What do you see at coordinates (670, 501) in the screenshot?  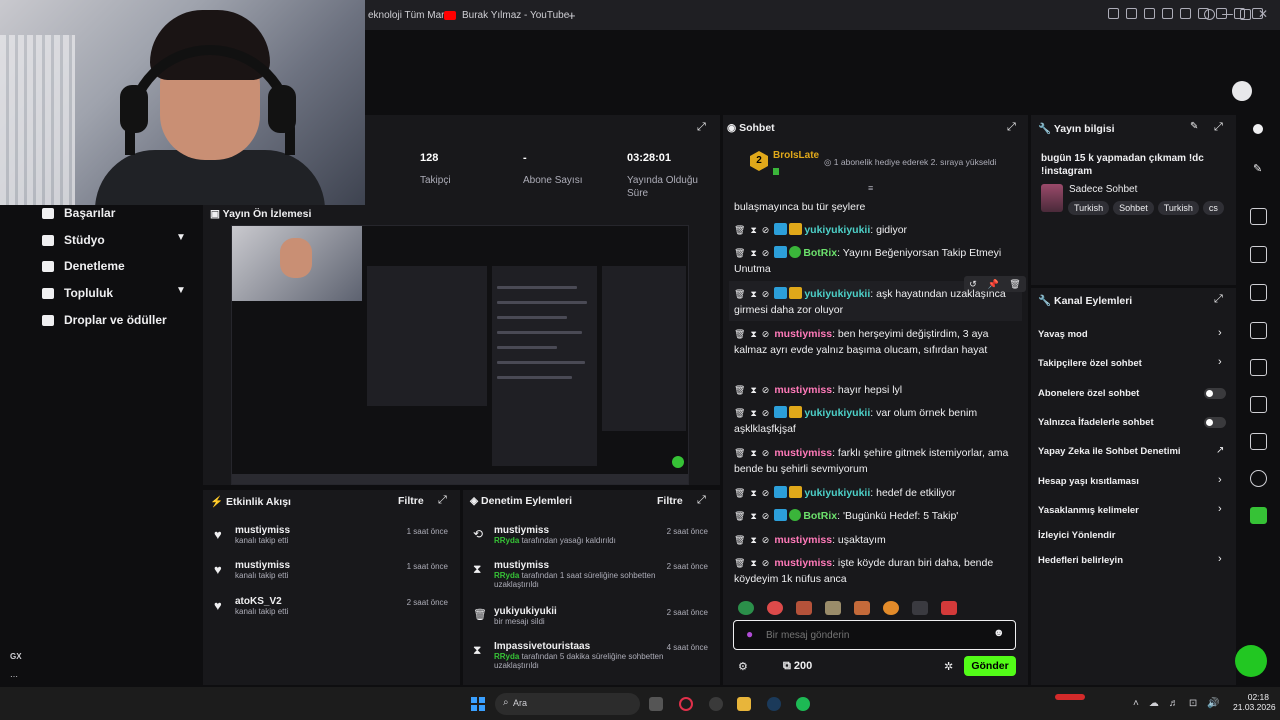 I see `moderation-filter-button: Filtre` at bounding box center [670, 501].